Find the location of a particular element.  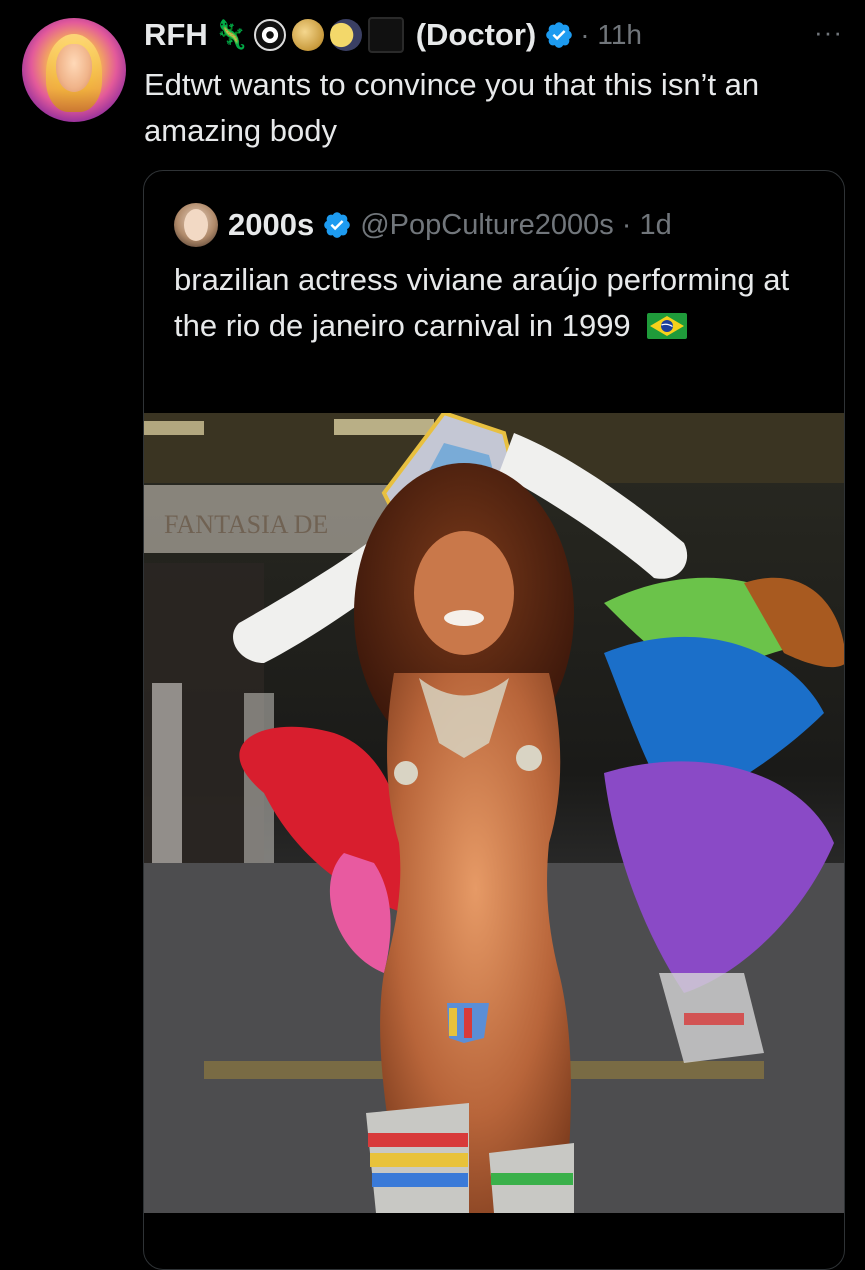

quote-author-avatar is located at coordinates (196, 225).